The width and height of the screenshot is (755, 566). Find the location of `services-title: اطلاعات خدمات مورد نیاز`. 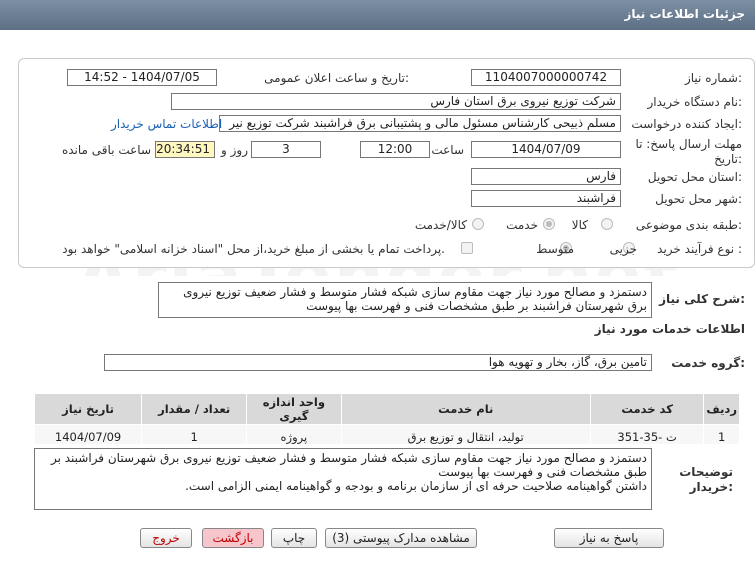

services-title: اطلاعات خدمات مورد نیاز is located at coordinates (669, 329).